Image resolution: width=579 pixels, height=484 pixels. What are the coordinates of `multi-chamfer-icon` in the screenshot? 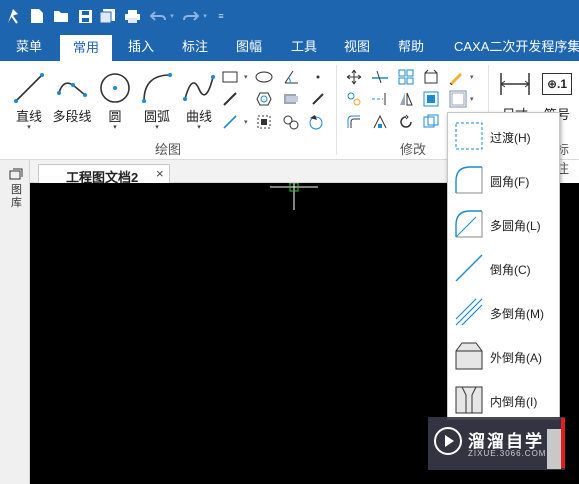 It's located at (469, 312).